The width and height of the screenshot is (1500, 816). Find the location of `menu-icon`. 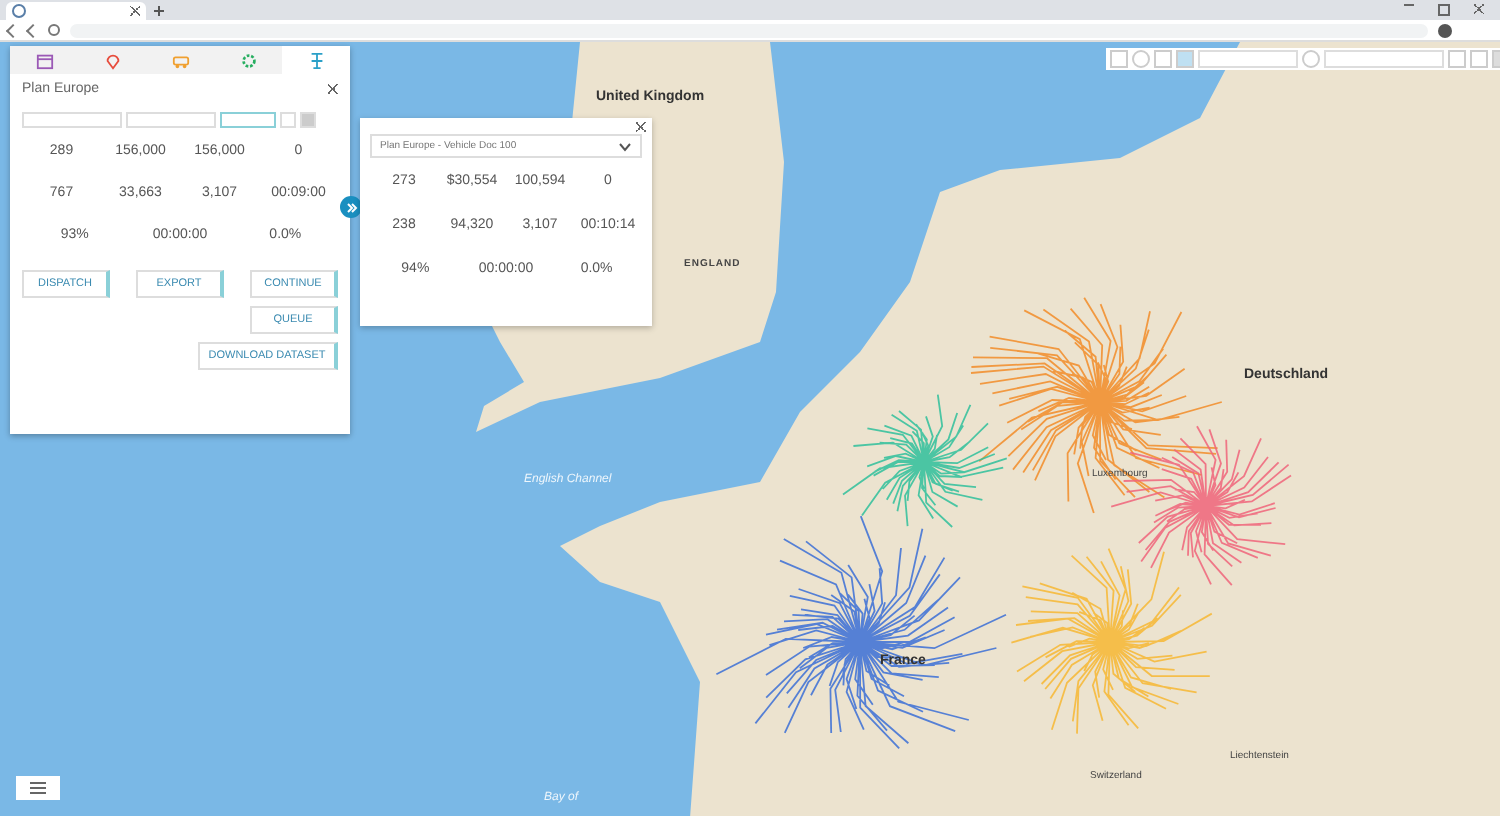

menu-icon is located at coordinates (38, 788).